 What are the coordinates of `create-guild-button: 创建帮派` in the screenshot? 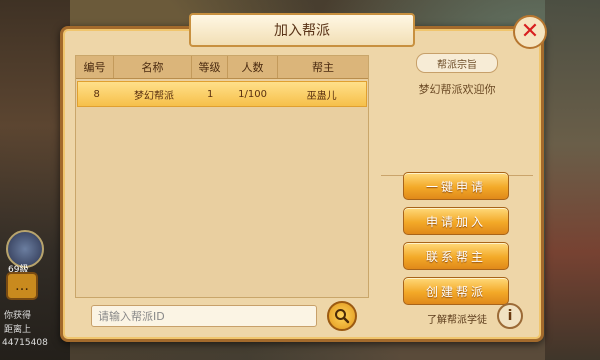 It's located at (456, 291).